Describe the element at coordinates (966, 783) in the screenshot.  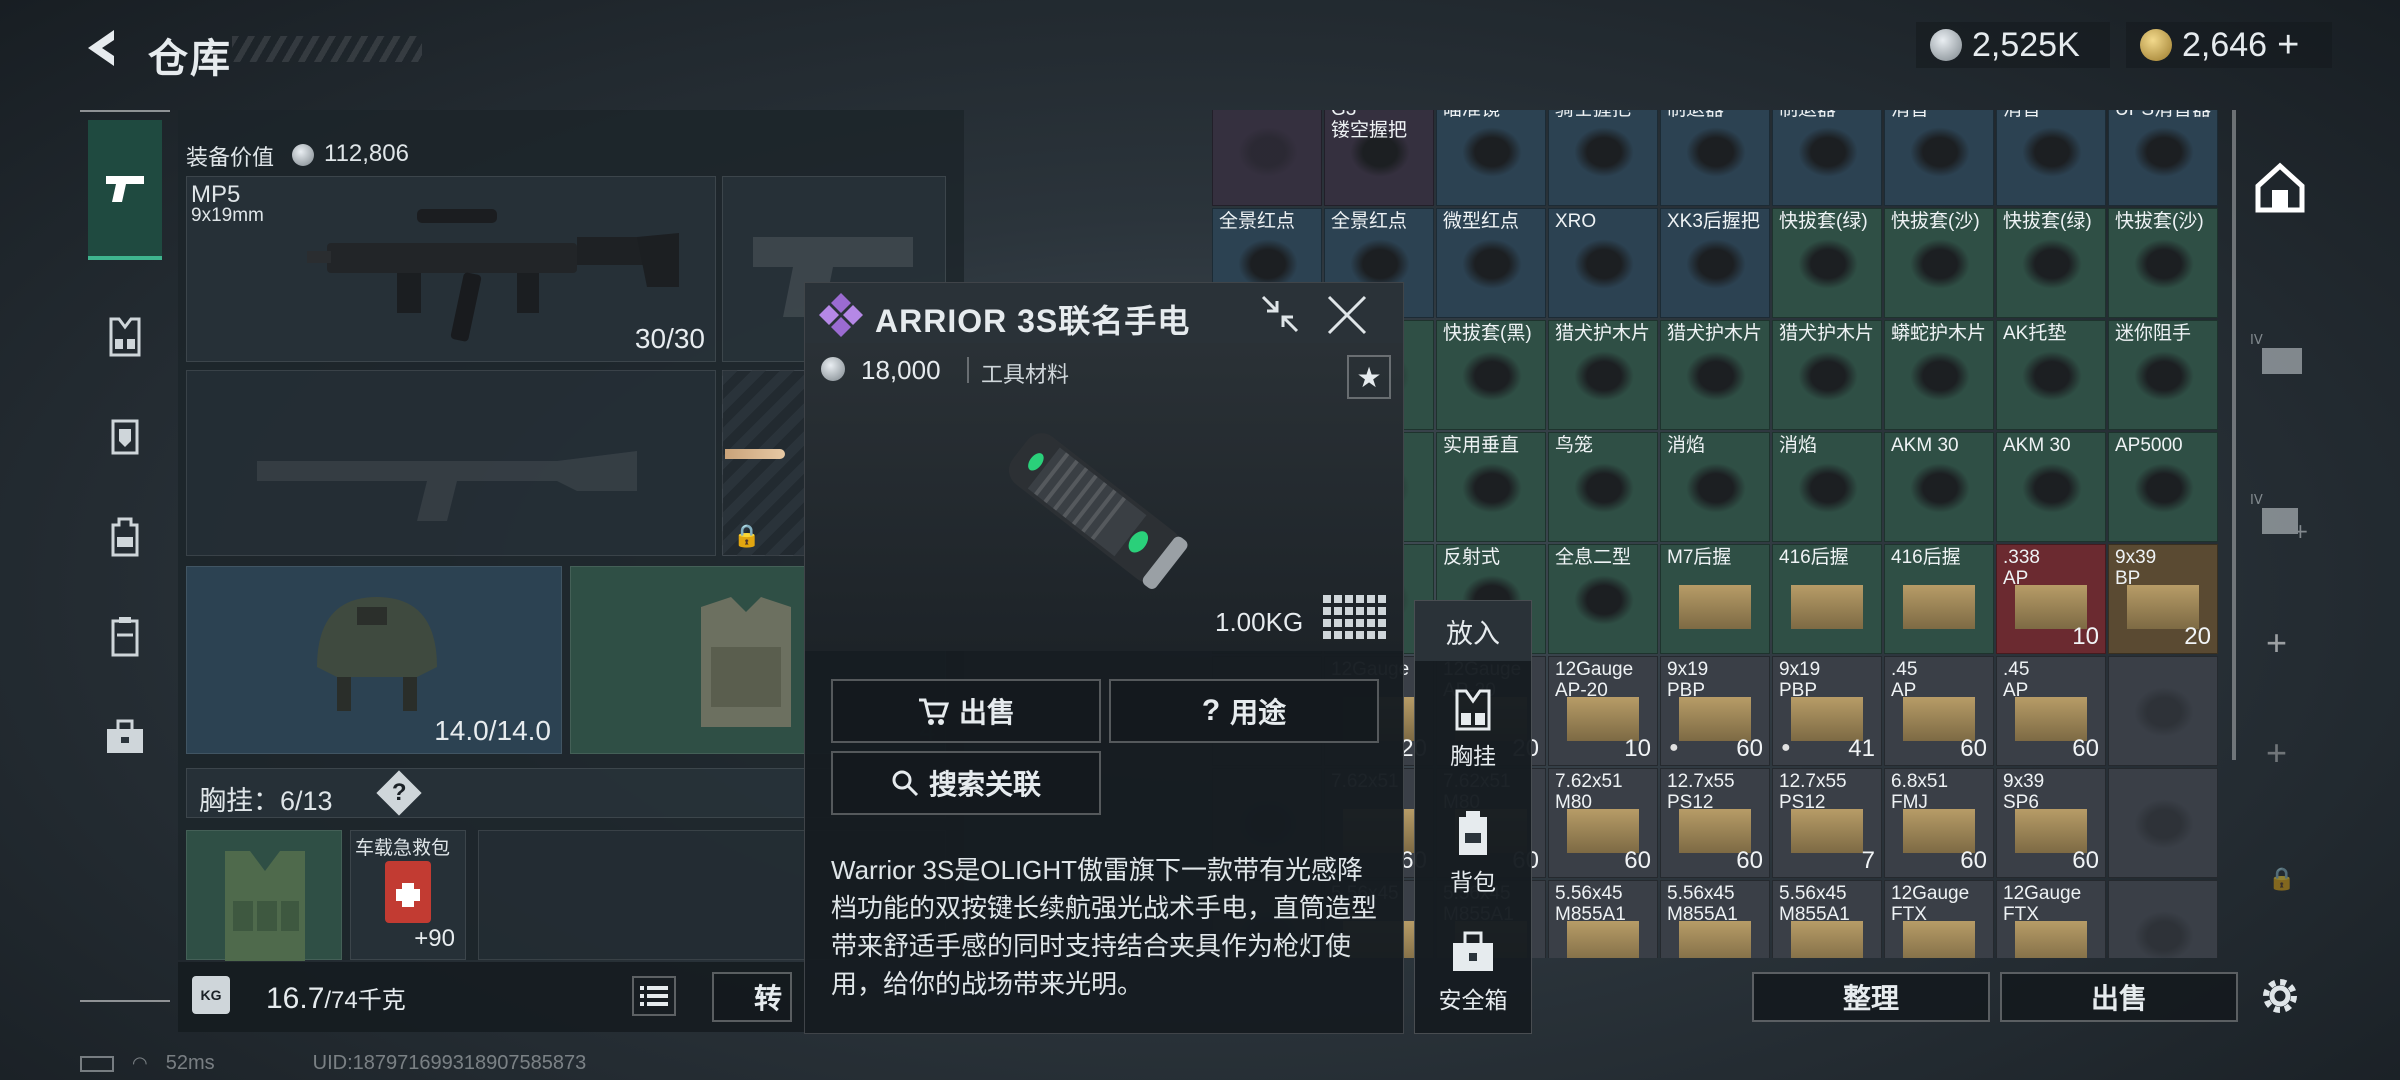
I see `search-related-button: 搜索关联` at that location.